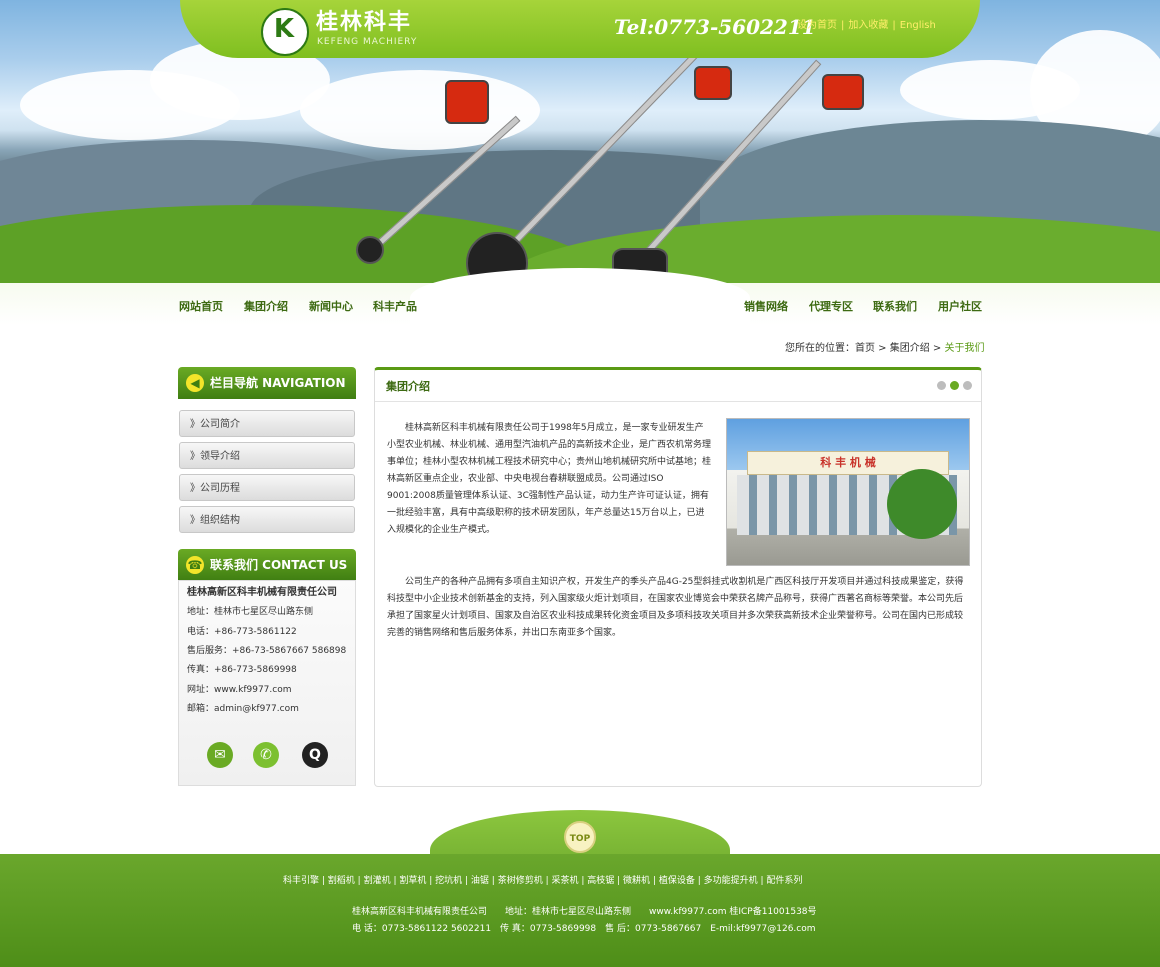 Image resolution: width=1160 pixels, height=967 pixels. Describe the element at coordinates (367, 42) in the screenshot. I see `logo-title-en: KEFENG MACHIERY` at that location.